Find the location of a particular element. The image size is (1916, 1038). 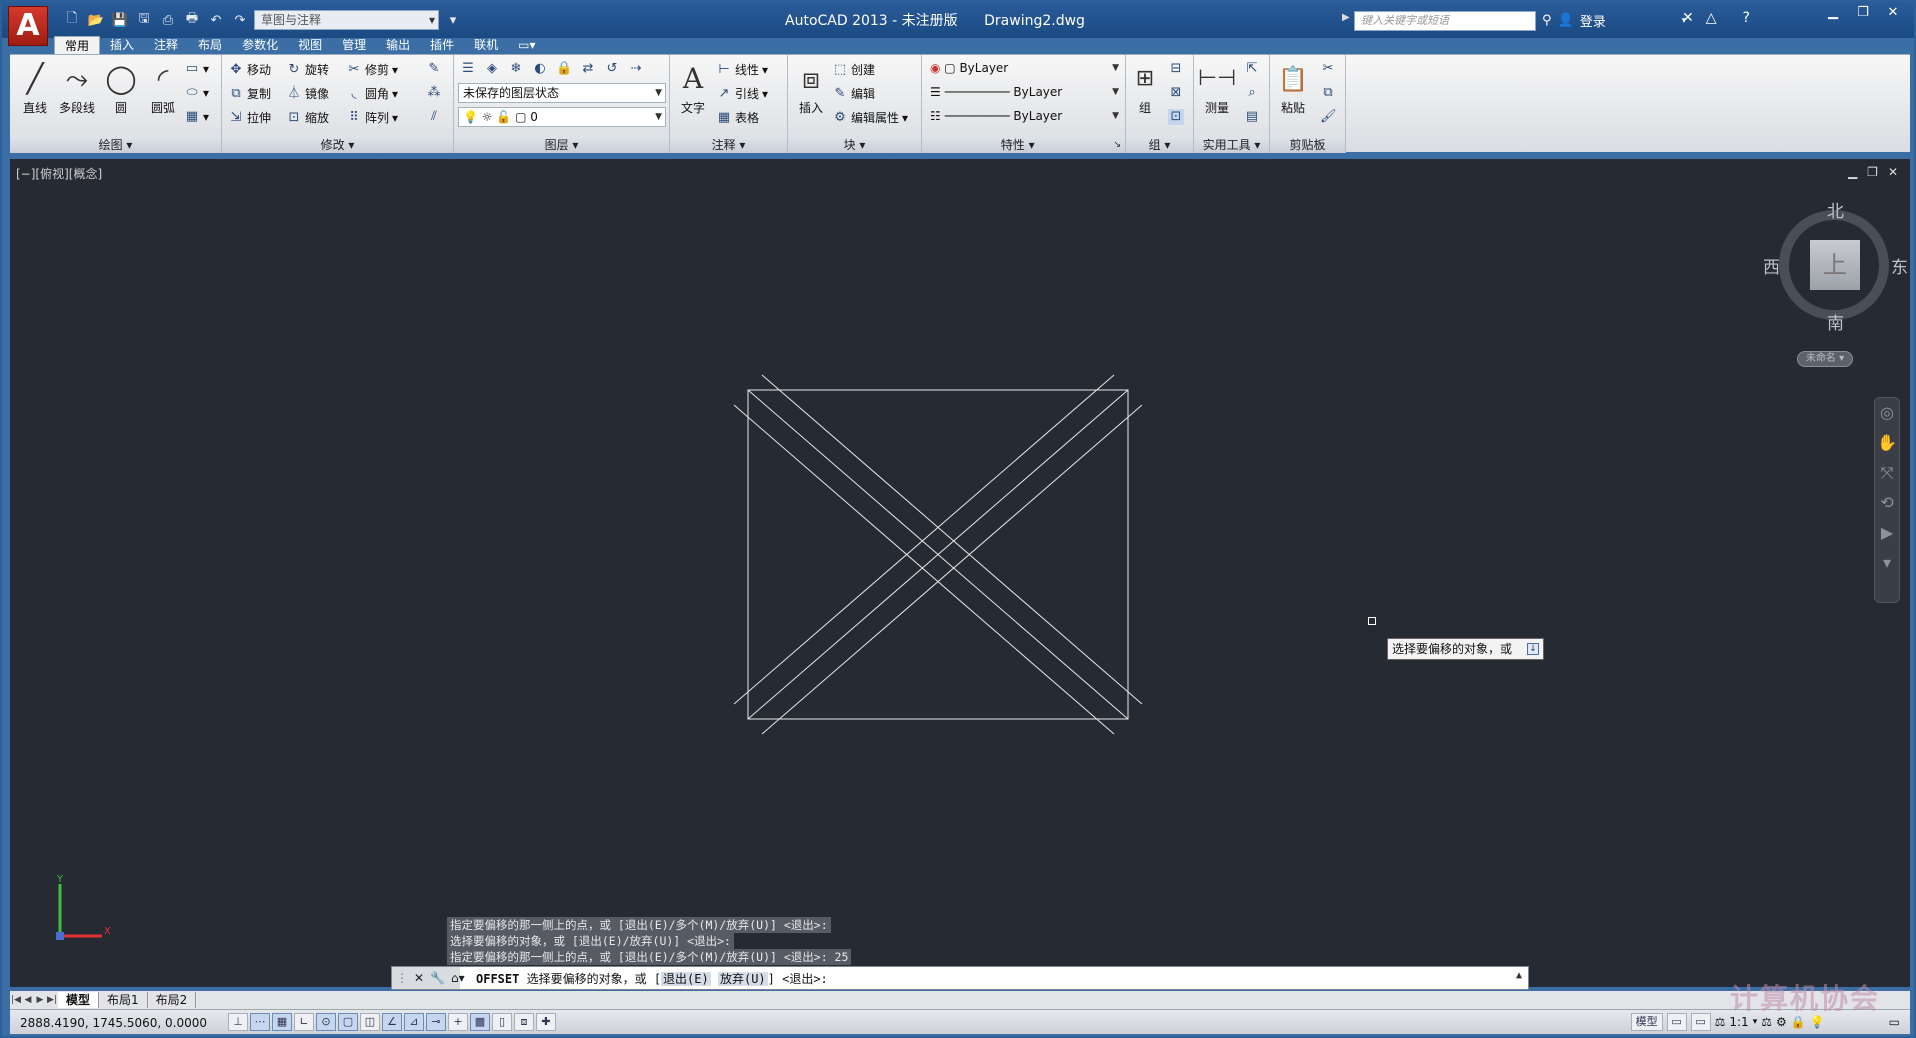

ellipse-tool: ⬭ ▾ is located at coordinates (196, 93).